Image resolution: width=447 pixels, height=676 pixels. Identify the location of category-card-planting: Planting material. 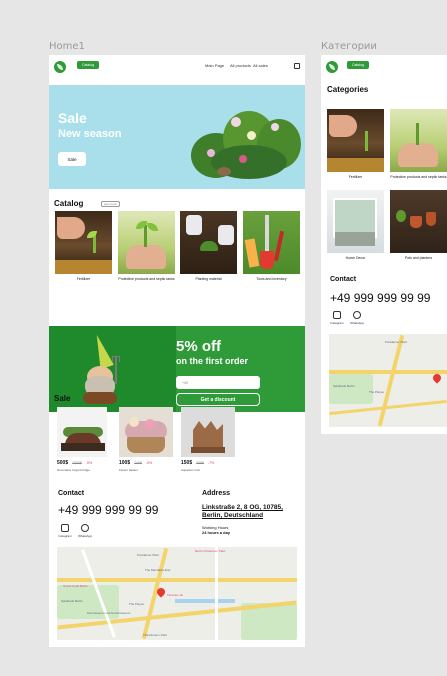
(208, 246).